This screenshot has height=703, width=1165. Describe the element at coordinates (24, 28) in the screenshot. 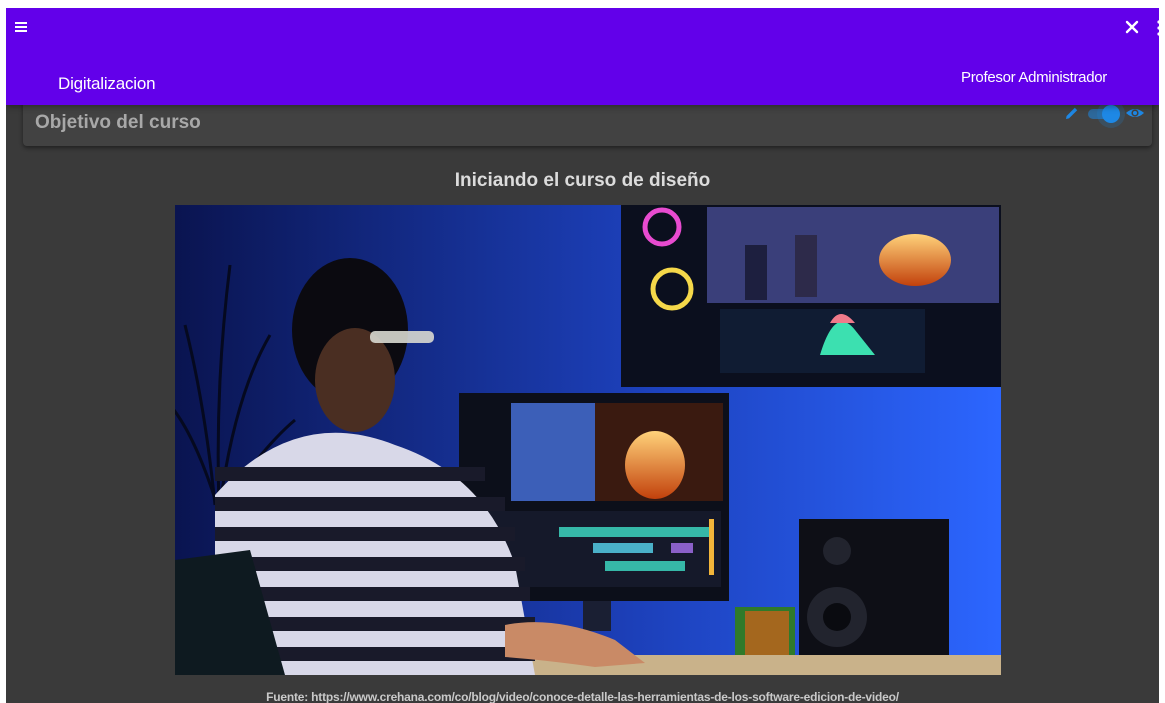

I see `menu-icon` at that location.